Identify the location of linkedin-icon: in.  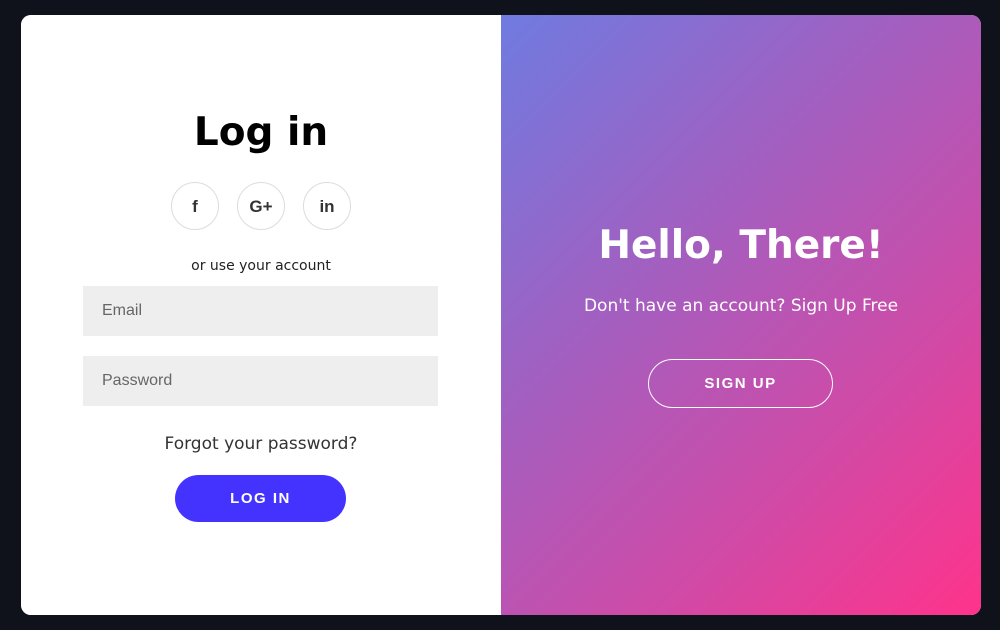
(327, 206).